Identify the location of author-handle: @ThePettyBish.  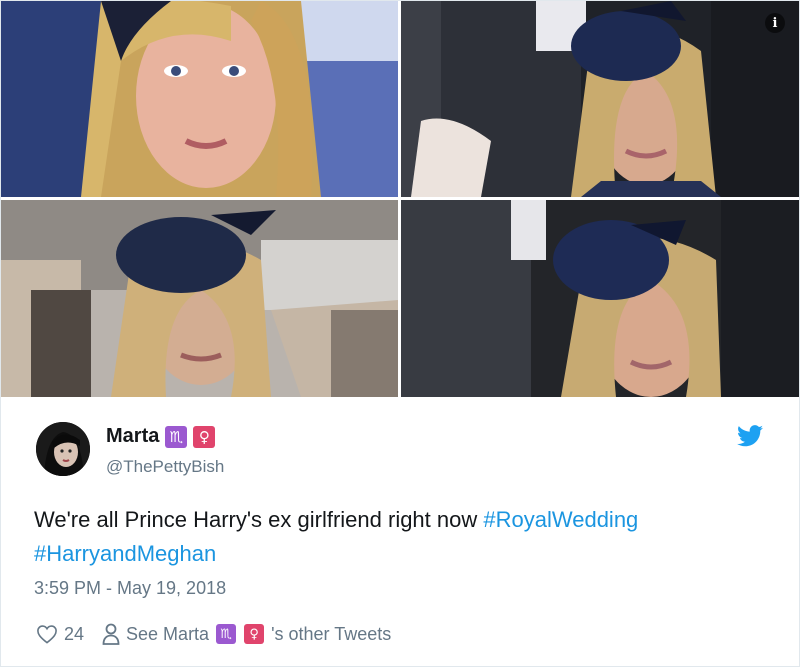
(165, 467).